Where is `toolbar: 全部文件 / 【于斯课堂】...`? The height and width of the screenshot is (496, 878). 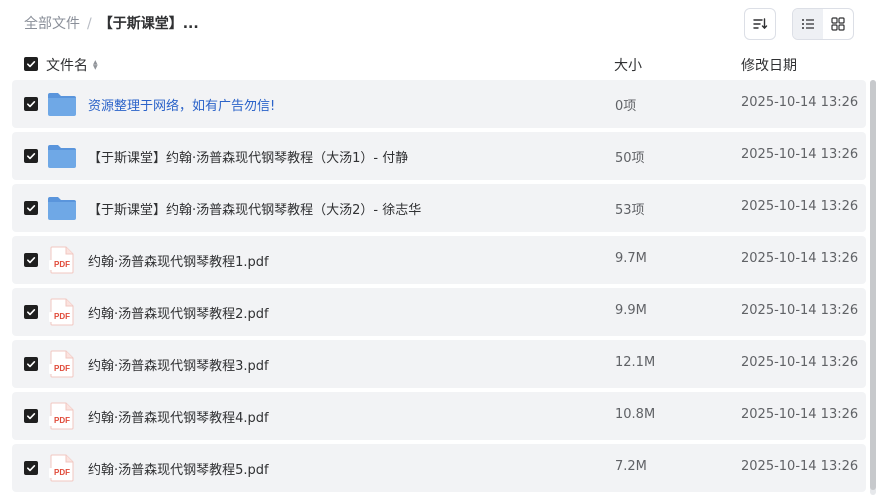
toolbar: 全部文件 / 【于斯课堂】... is located at coordinates (439, 24).